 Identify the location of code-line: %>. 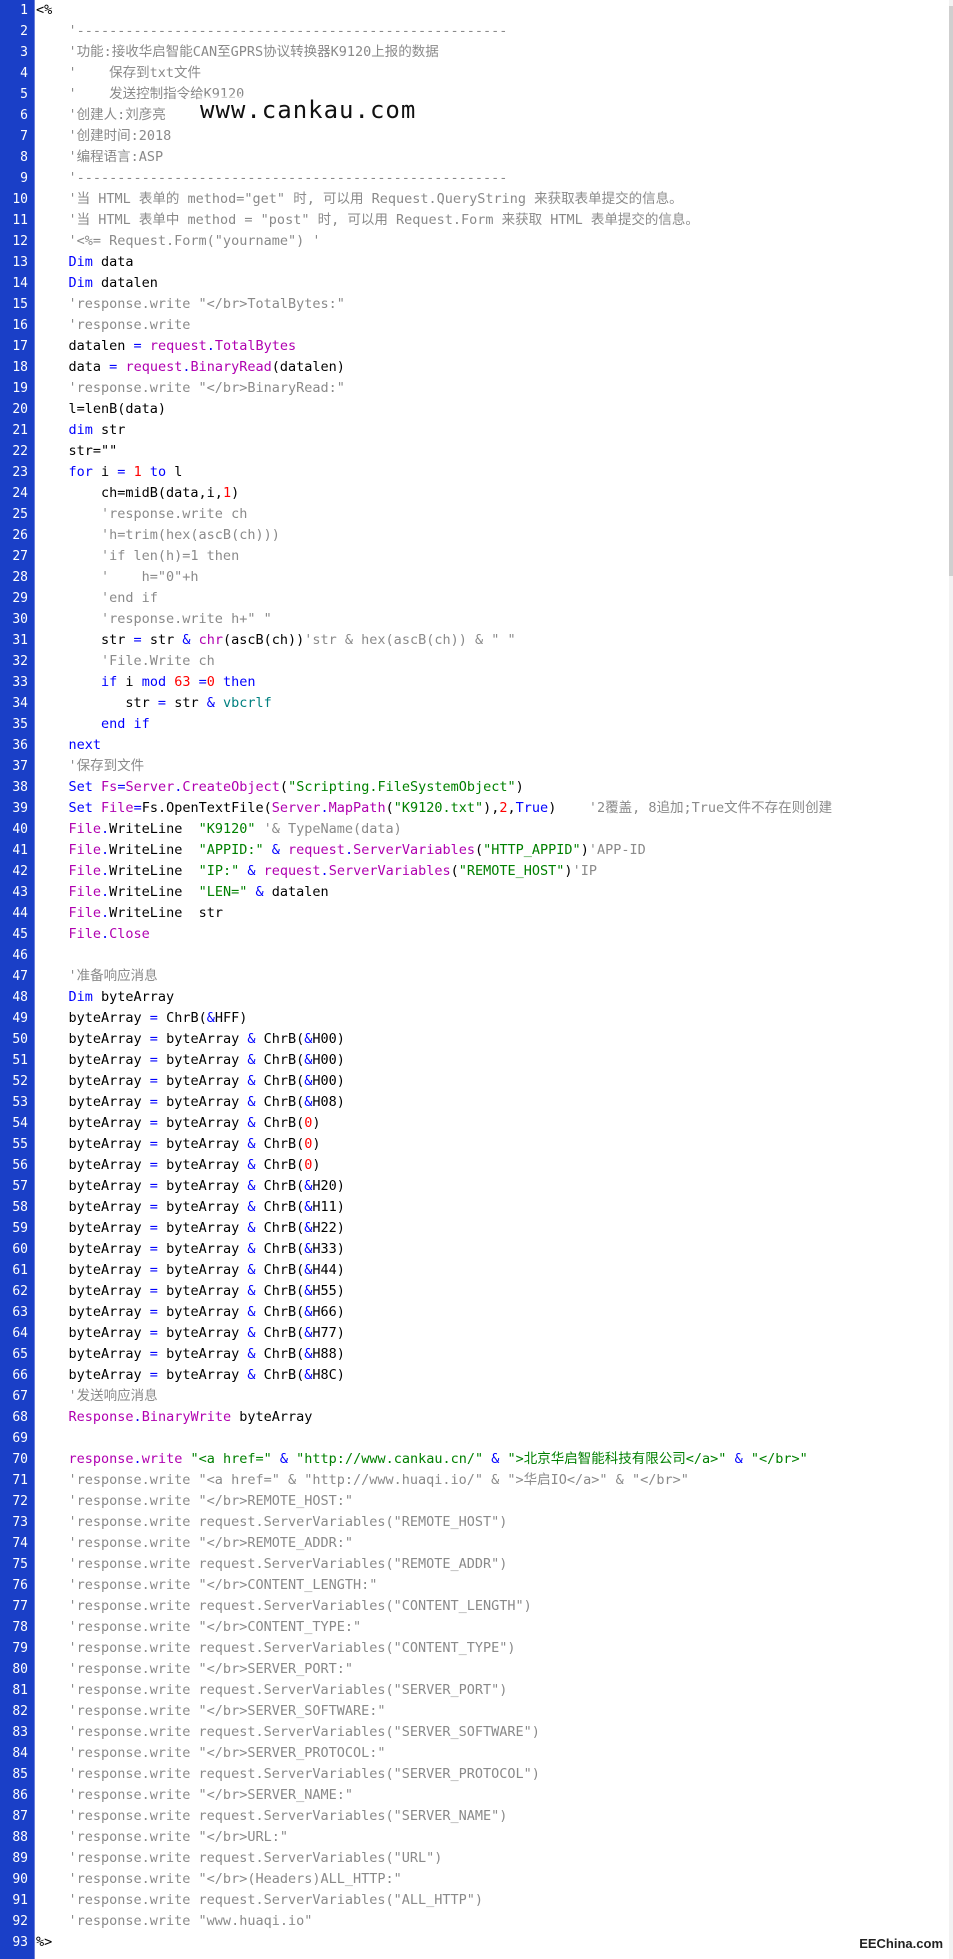
(44, 1942).